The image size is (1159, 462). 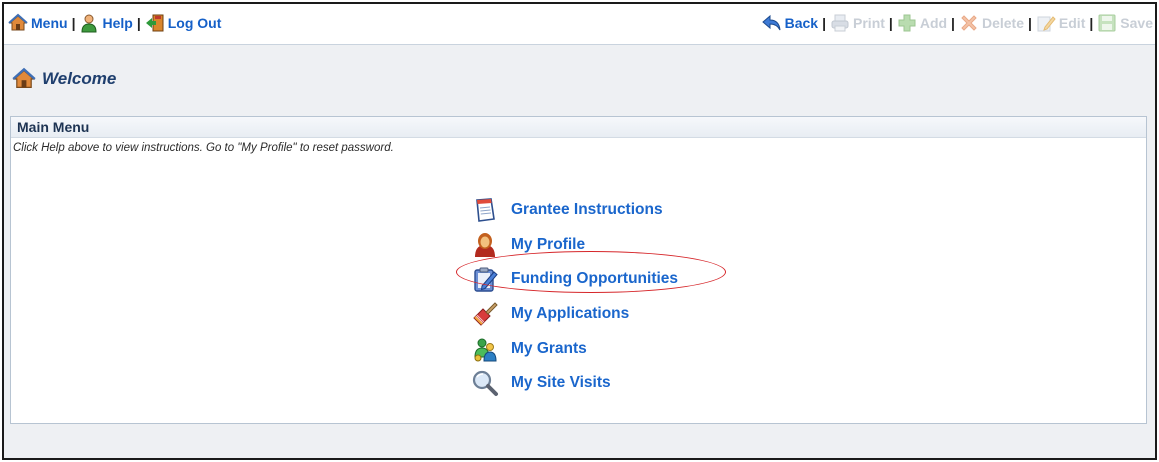 I want to click on menu-item-my-profile: My Profile, so click(x=574, y=245).